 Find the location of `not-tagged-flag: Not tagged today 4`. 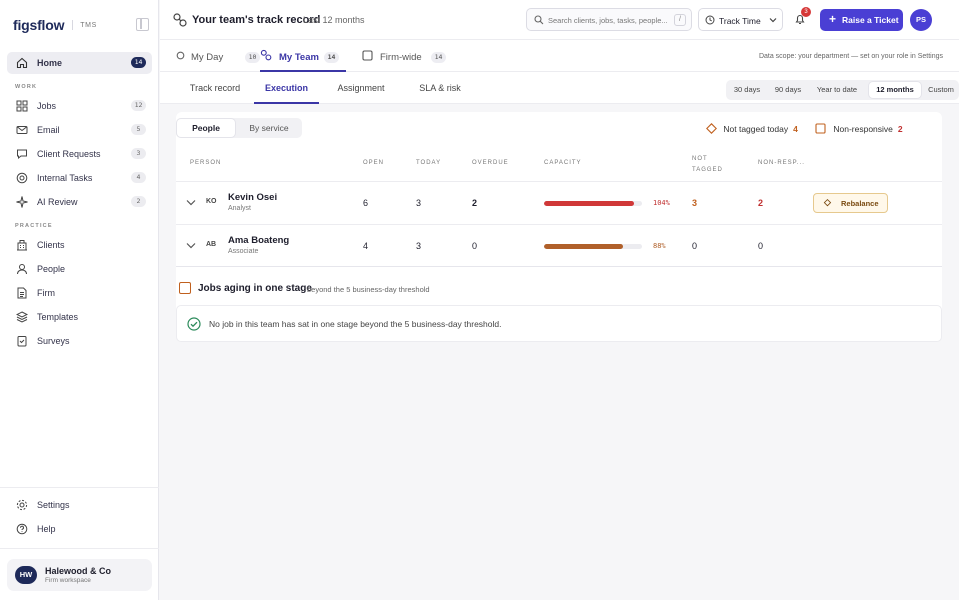

not-tagged-flag: Not tagged today 4 is located at coordinates (752, 128).